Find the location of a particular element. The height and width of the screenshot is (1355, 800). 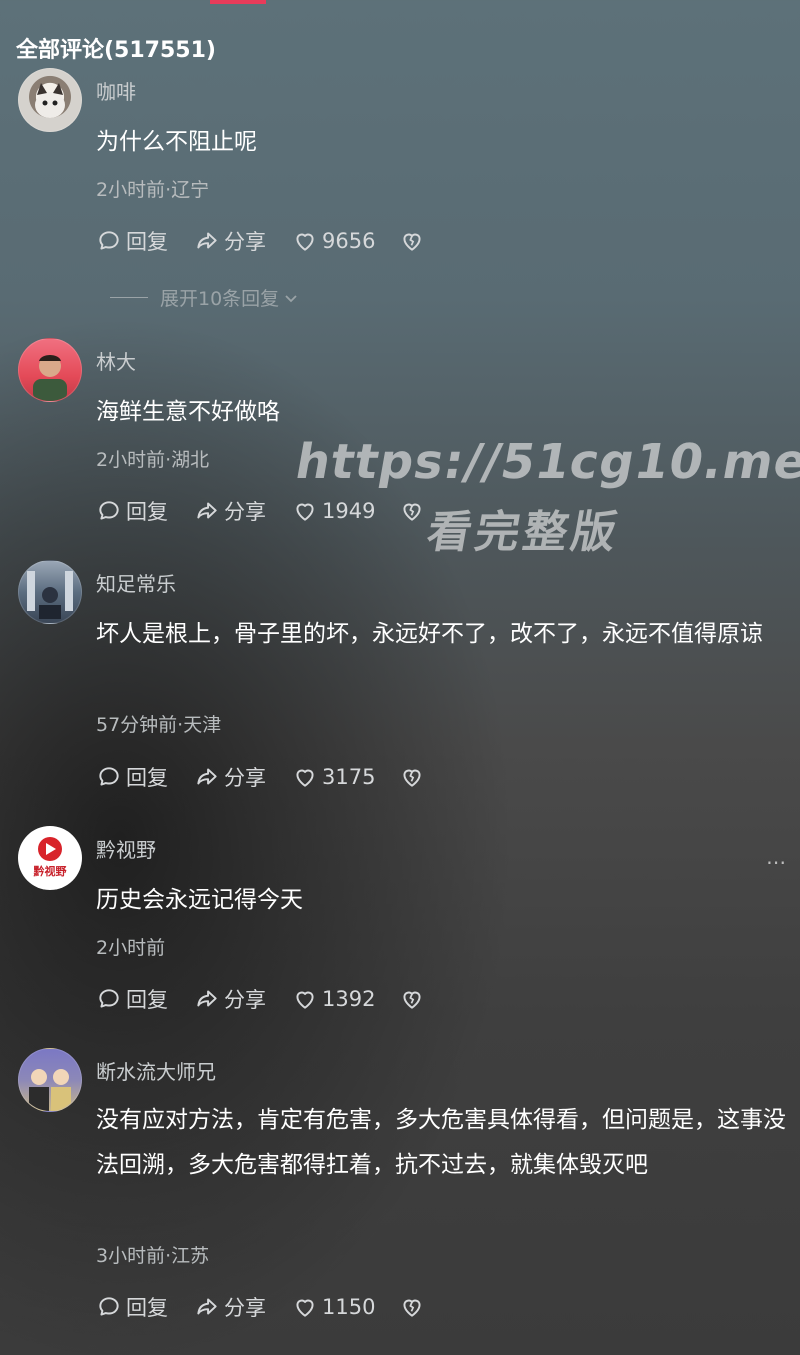

chevron-down-icon is located at coordinates (291, 298).